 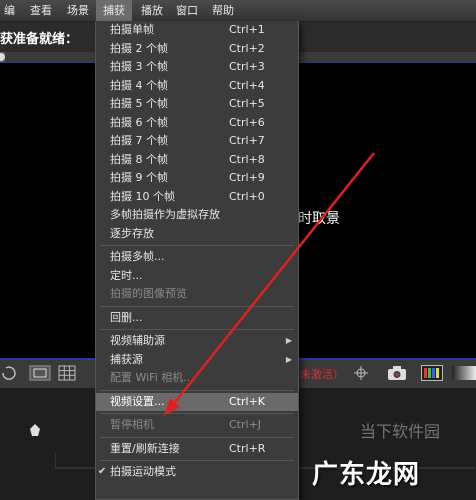 I want to click on menu-item-label: 捕获源, so click(x=126, y=359).